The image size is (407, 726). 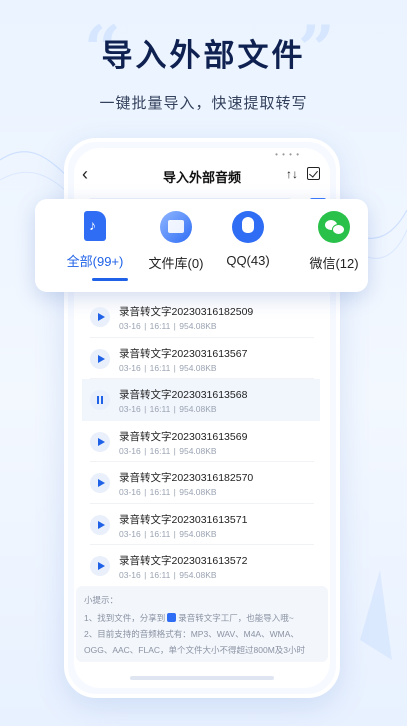 I want to click on file-name: 录音转文字20230316182509, so click(x=186, y=312).